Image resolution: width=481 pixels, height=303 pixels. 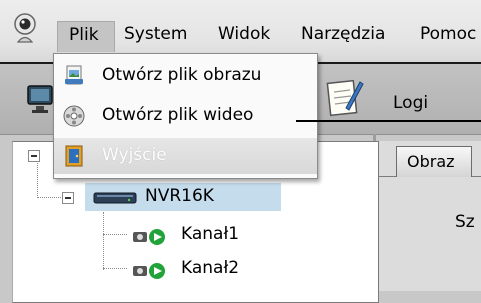 I want to click on video-file-icon, so click(x=74, y=116).